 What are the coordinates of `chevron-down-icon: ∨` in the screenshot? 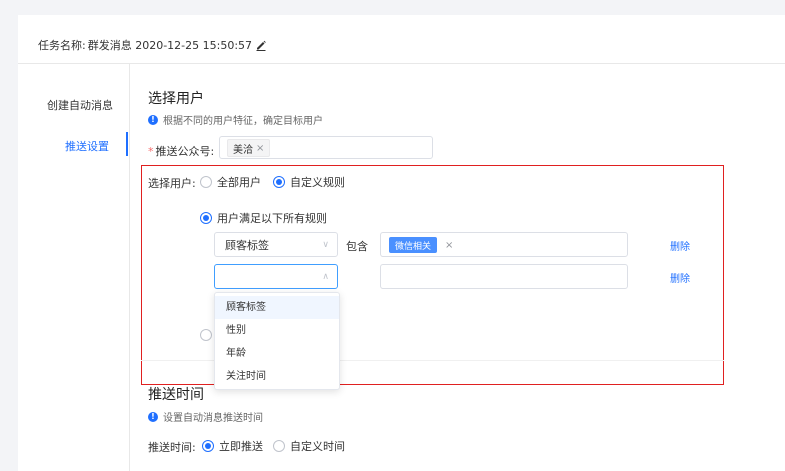 It's located at (325, 244).